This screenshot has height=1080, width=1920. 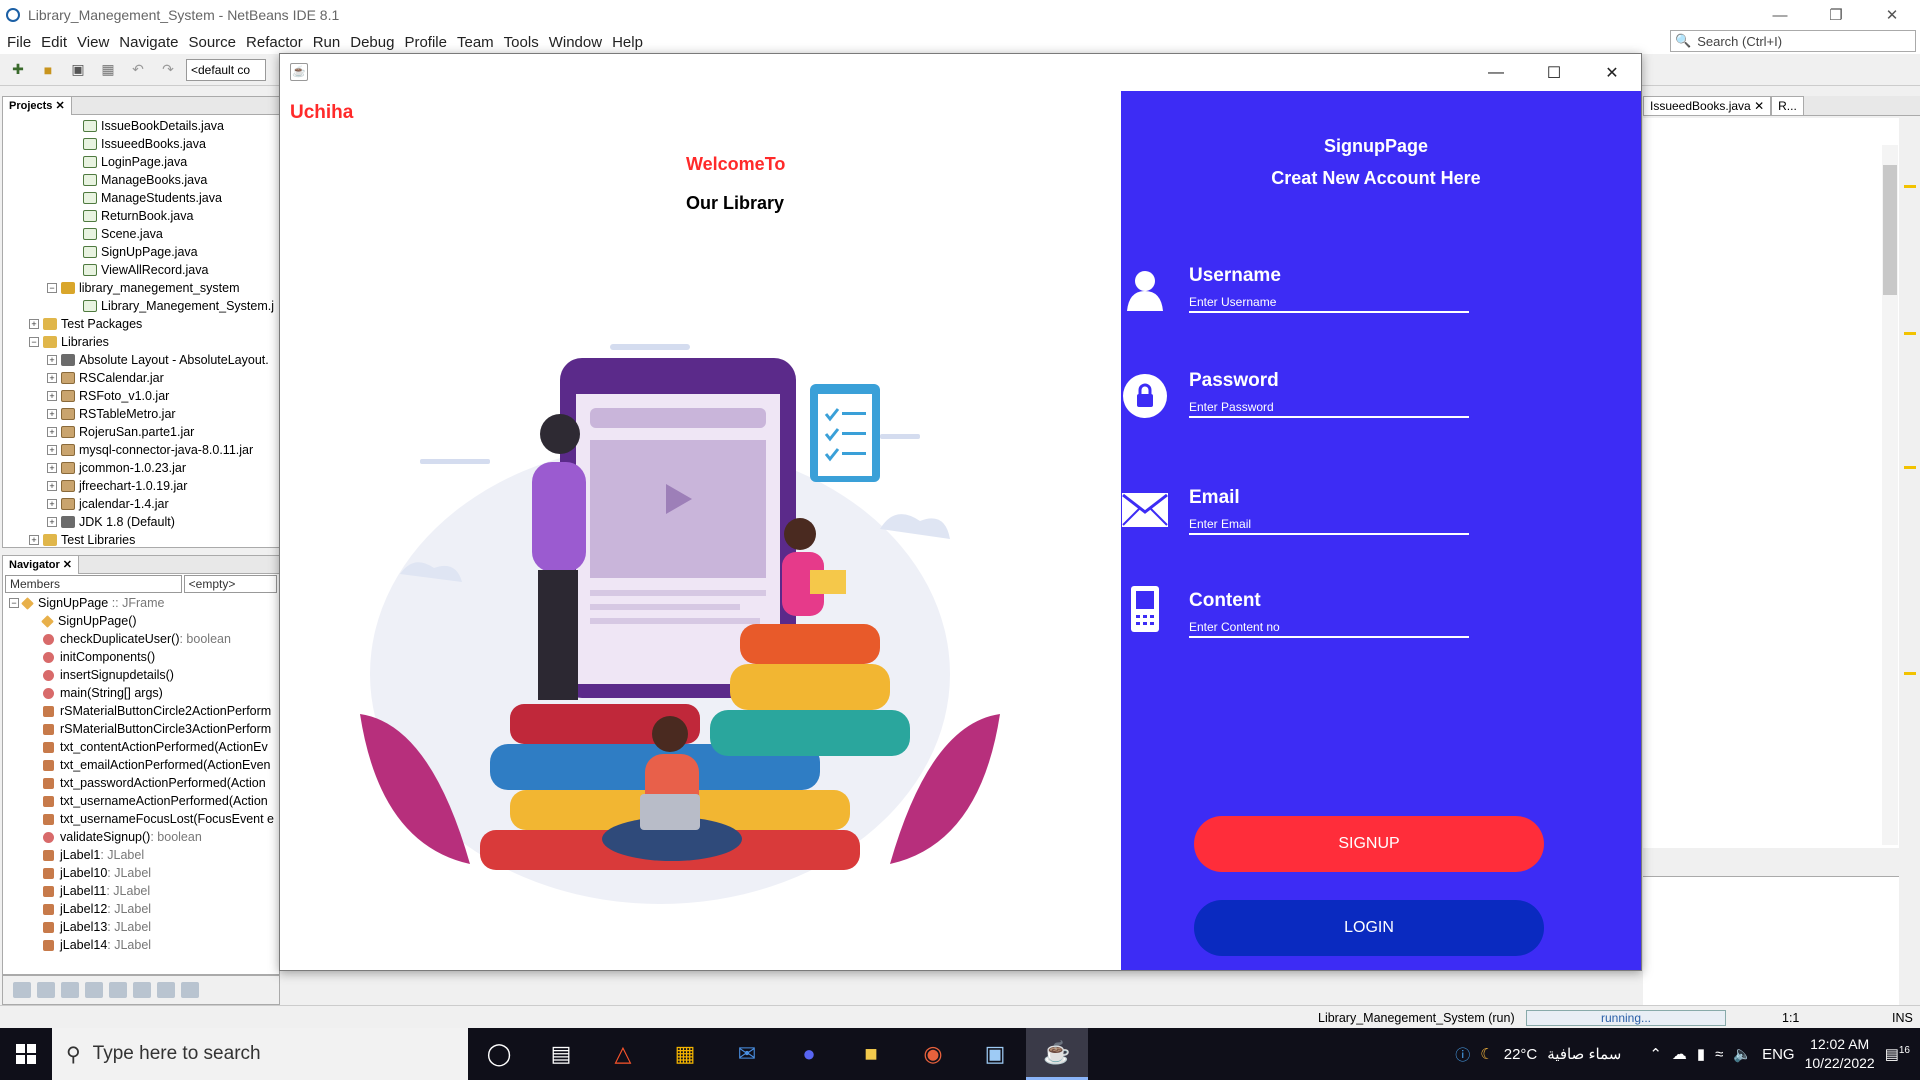 I want to click on tree-file: IssueedBooks.java, so click(x=141, y=144).